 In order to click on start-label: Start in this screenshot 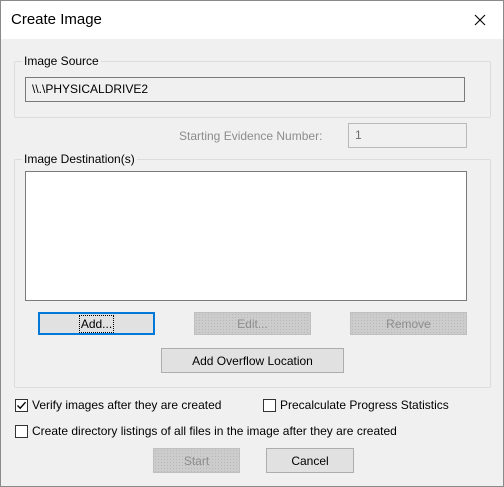, I will do `click(196, 460)`.